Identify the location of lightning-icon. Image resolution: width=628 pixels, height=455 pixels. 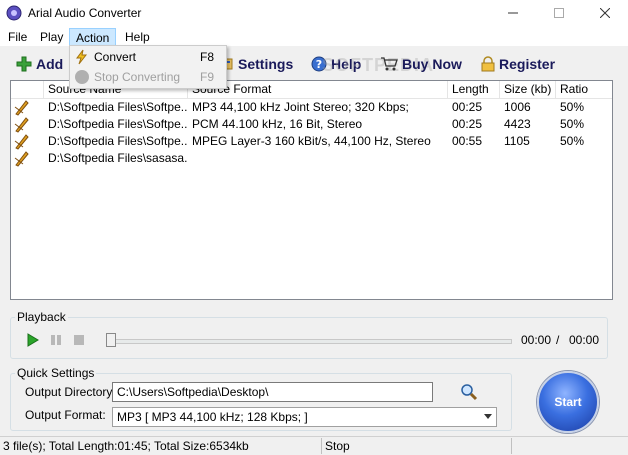
(82, 57).